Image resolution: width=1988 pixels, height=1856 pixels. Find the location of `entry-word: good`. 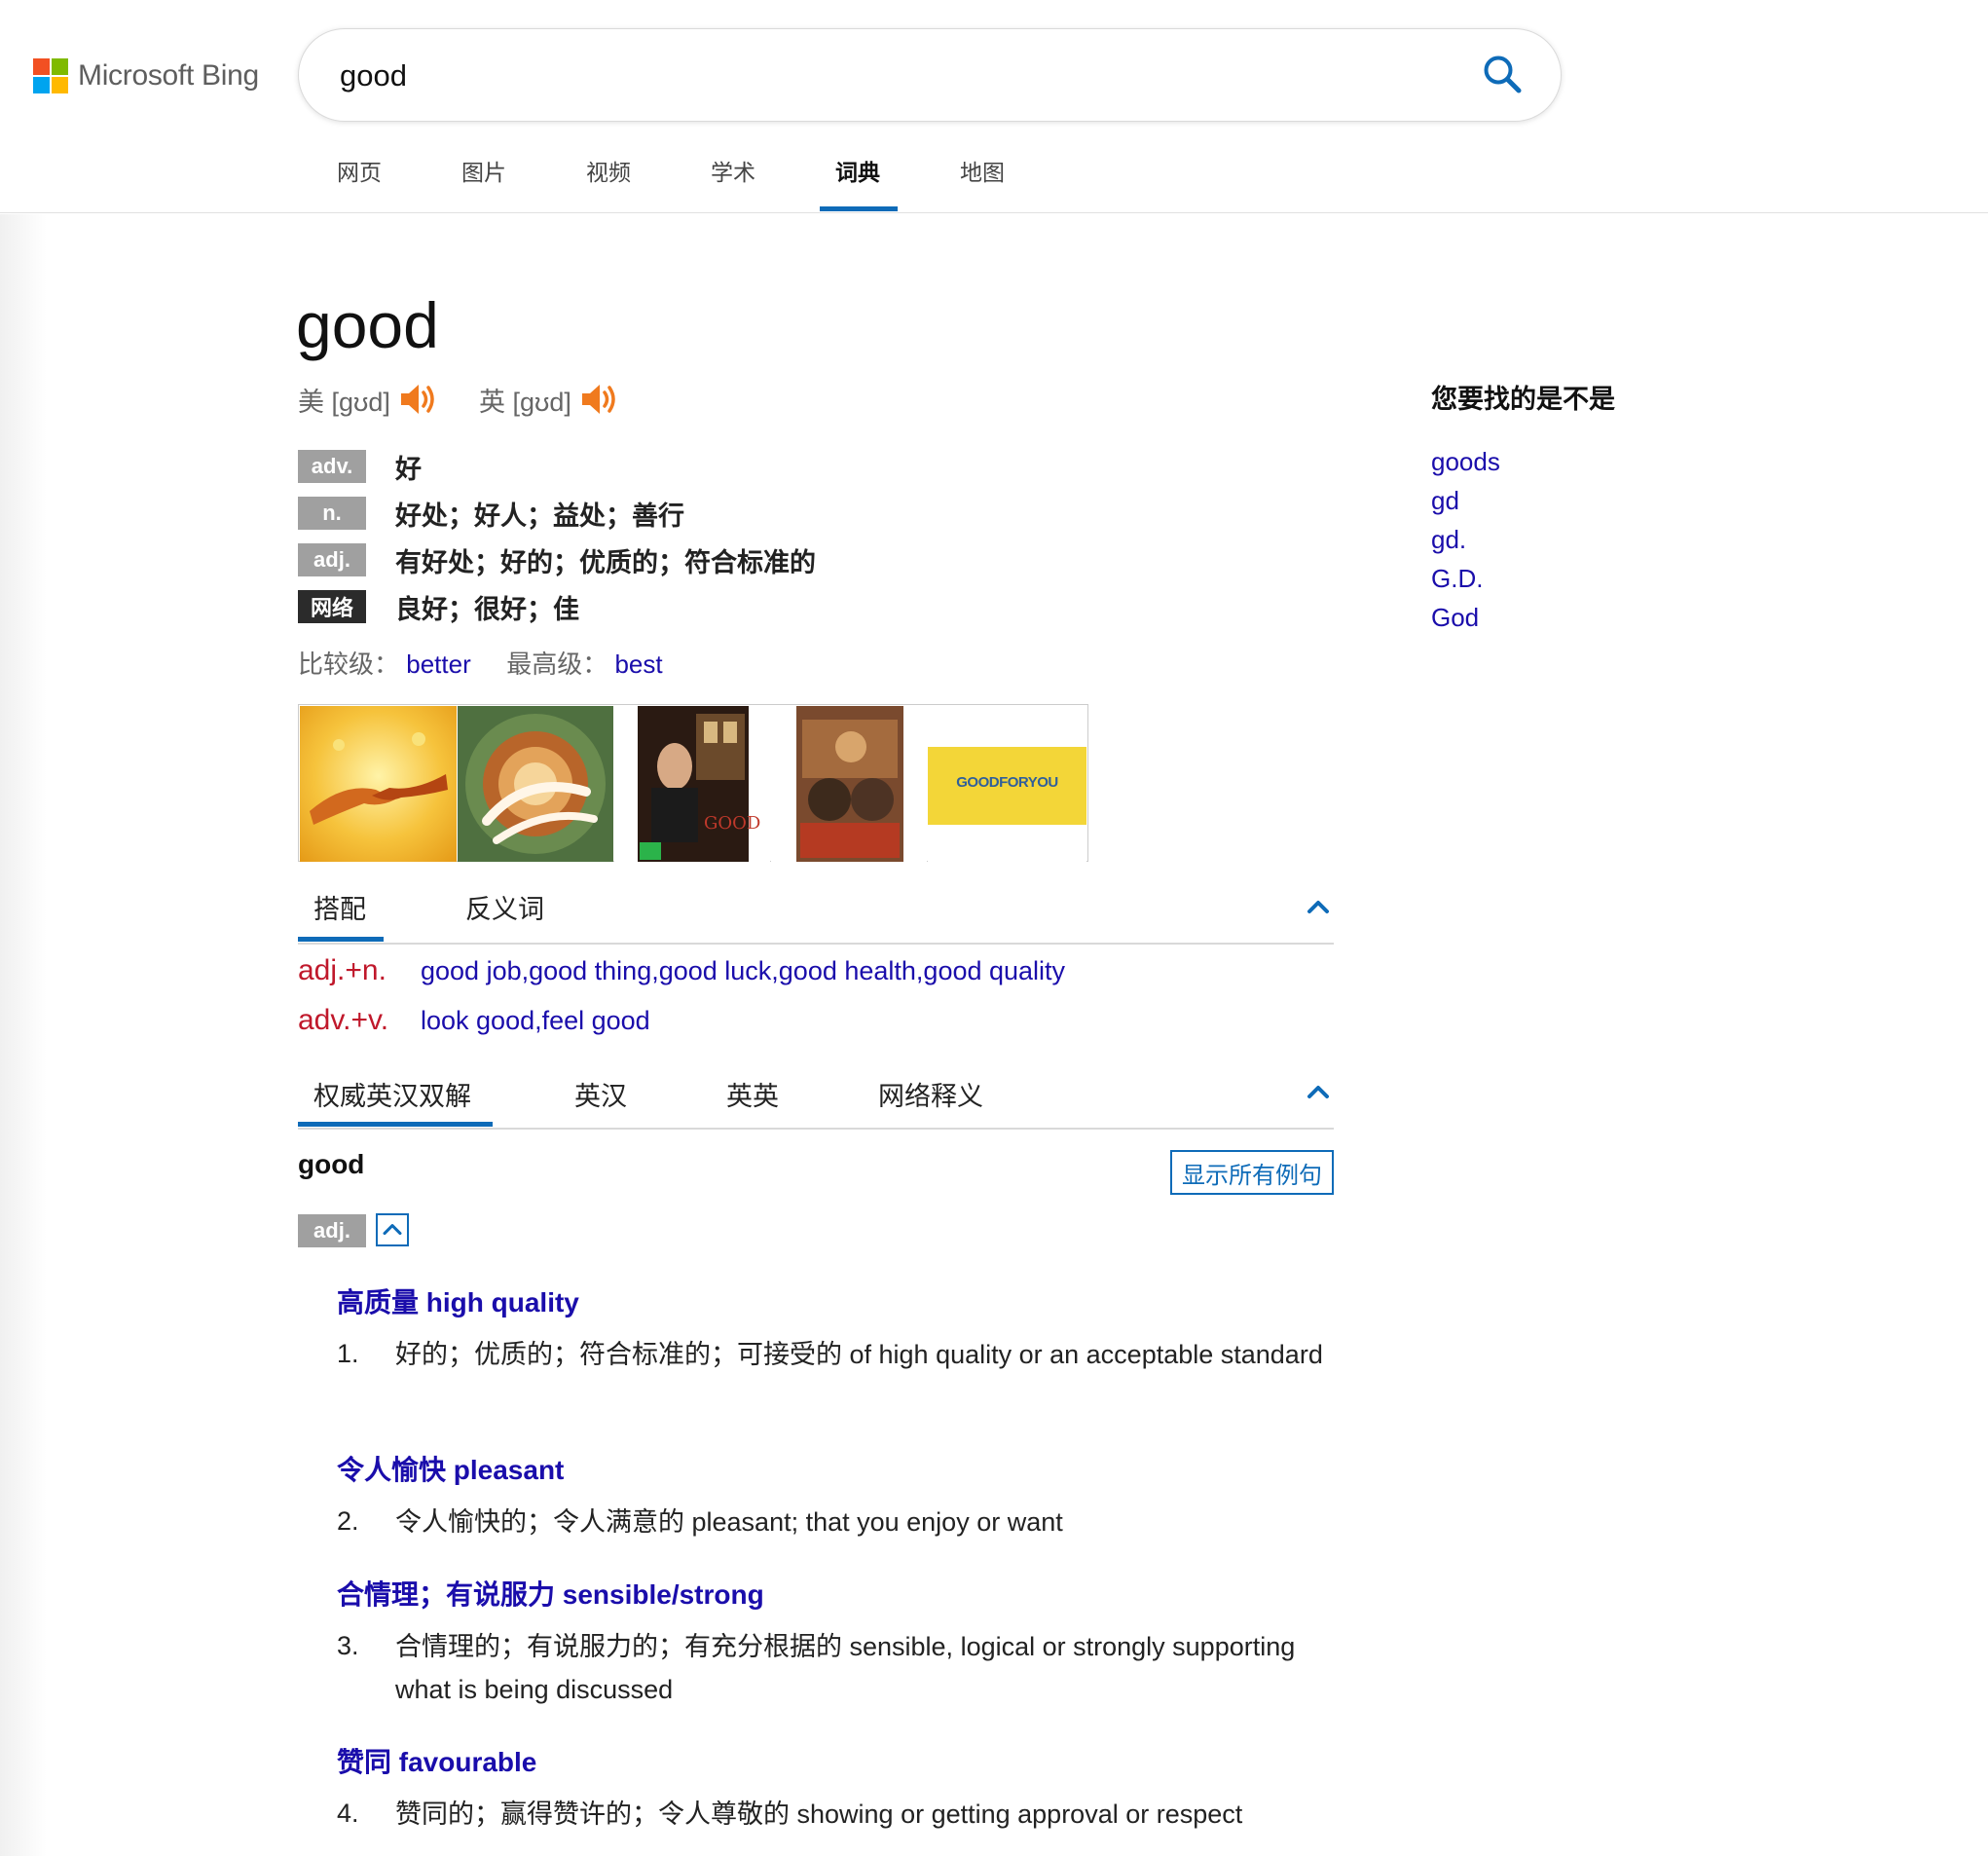

entry-word: good is located at coordinates (331, 1164).